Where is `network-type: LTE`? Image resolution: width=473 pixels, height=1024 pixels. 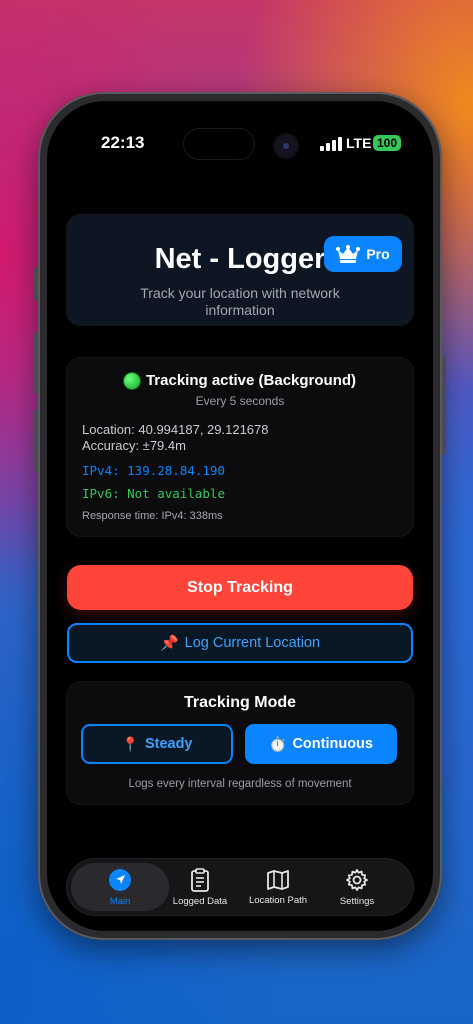
network-type: LTE is located at coordinates (359, 143).